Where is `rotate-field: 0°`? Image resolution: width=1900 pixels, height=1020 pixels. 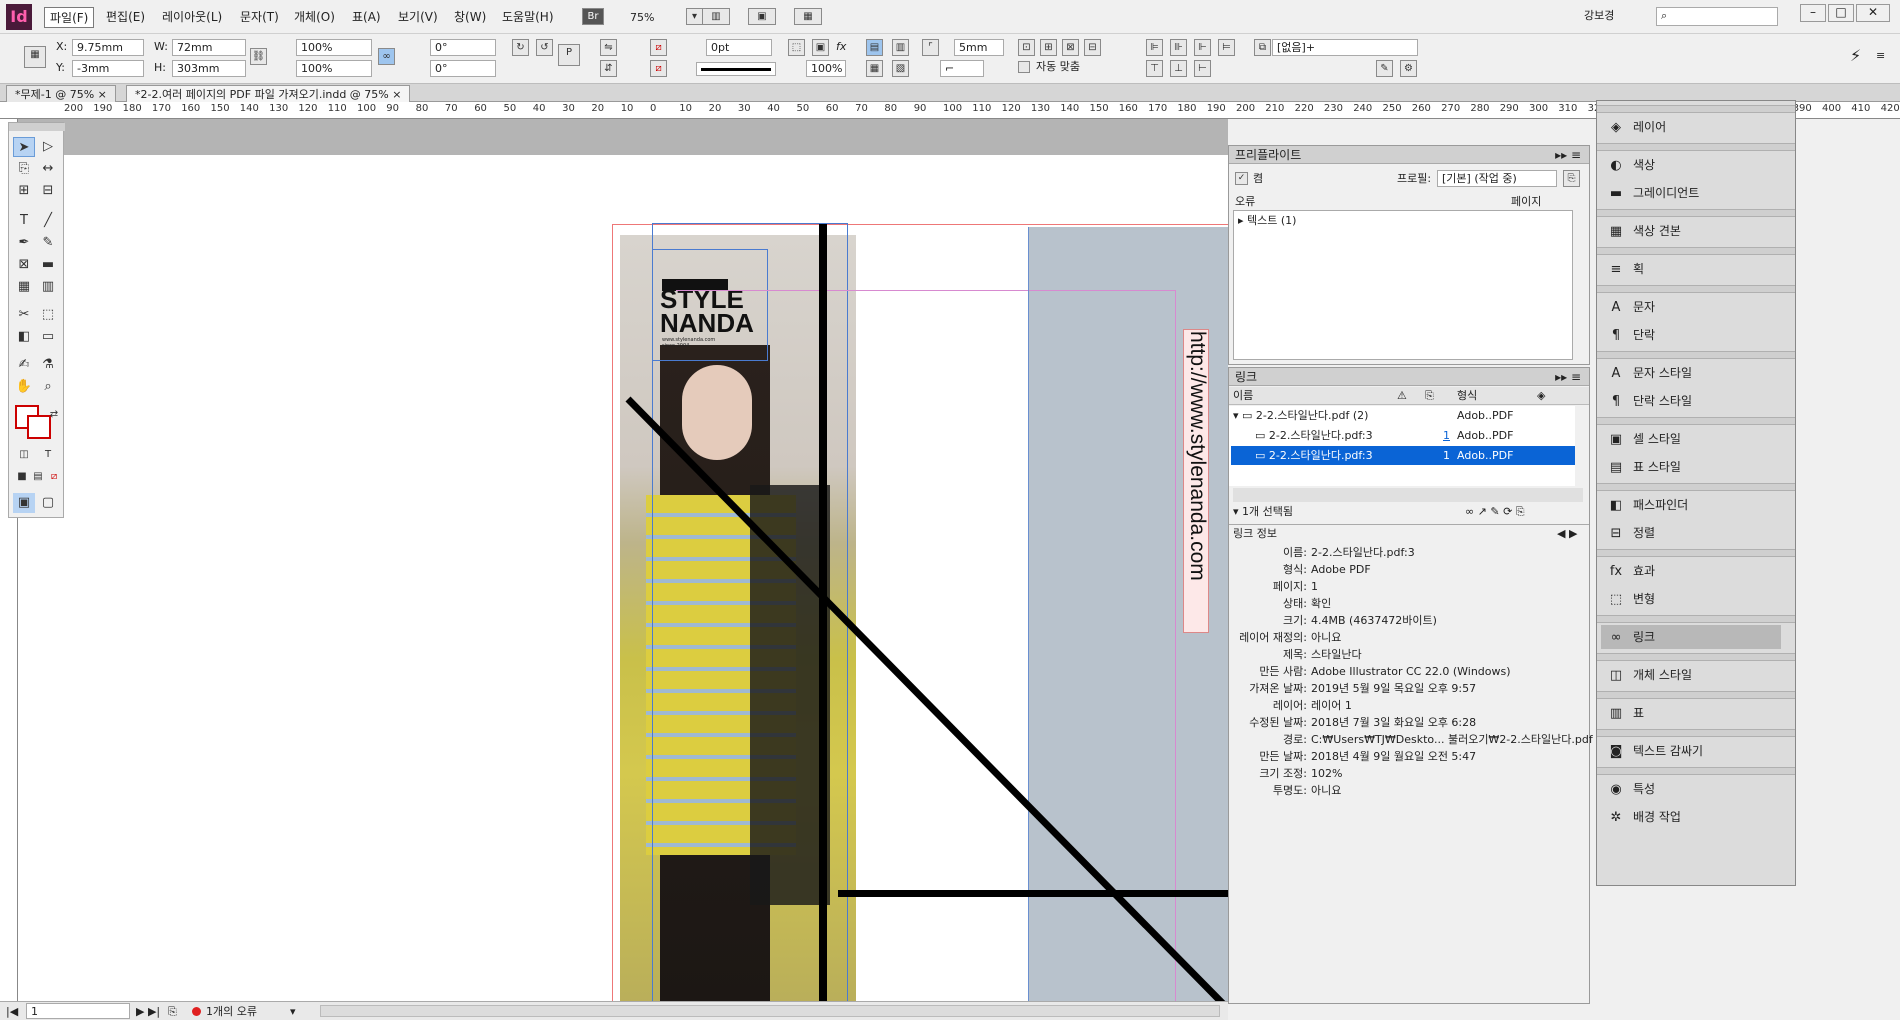 rotate-field: 0° is located at coordinates (463, 47).